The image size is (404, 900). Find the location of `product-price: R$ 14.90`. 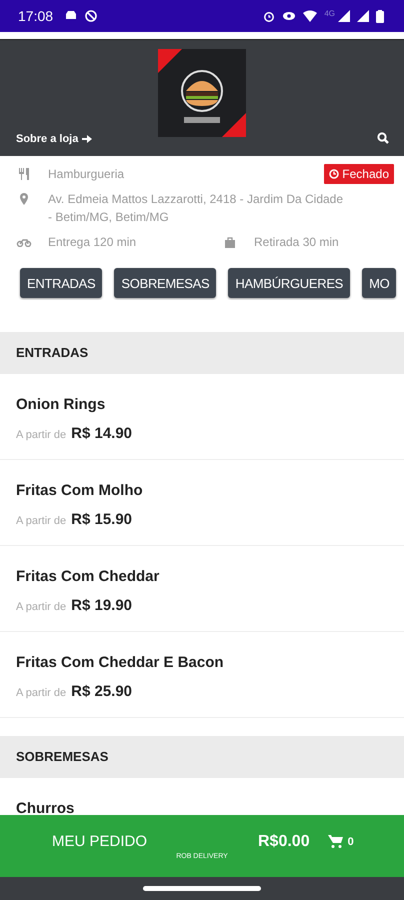

product-price: R$ 14.90 is located at coordinates (101, 433).